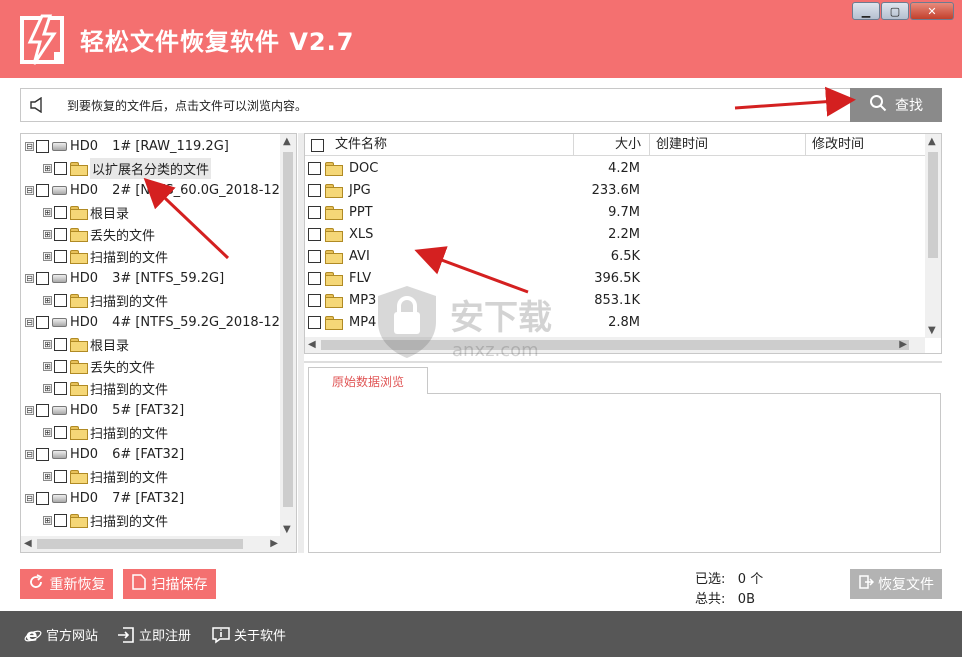  I want to click on scroll-up-icon: ▲, so click(932, 141).